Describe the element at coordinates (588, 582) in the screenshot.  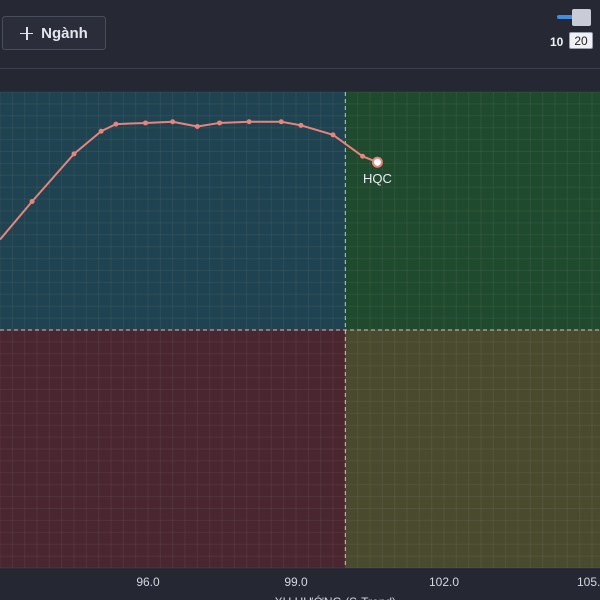
I see `x-tick-label: 105.0` at that location.